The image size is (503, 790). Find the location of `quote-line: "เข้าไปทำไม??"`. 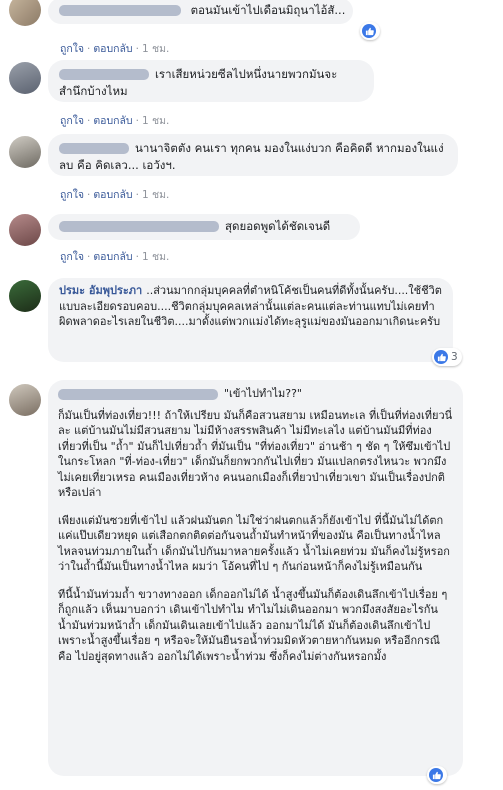

quote-line: "เข้าไปทำไม??" is located at coordinates (255, 394).